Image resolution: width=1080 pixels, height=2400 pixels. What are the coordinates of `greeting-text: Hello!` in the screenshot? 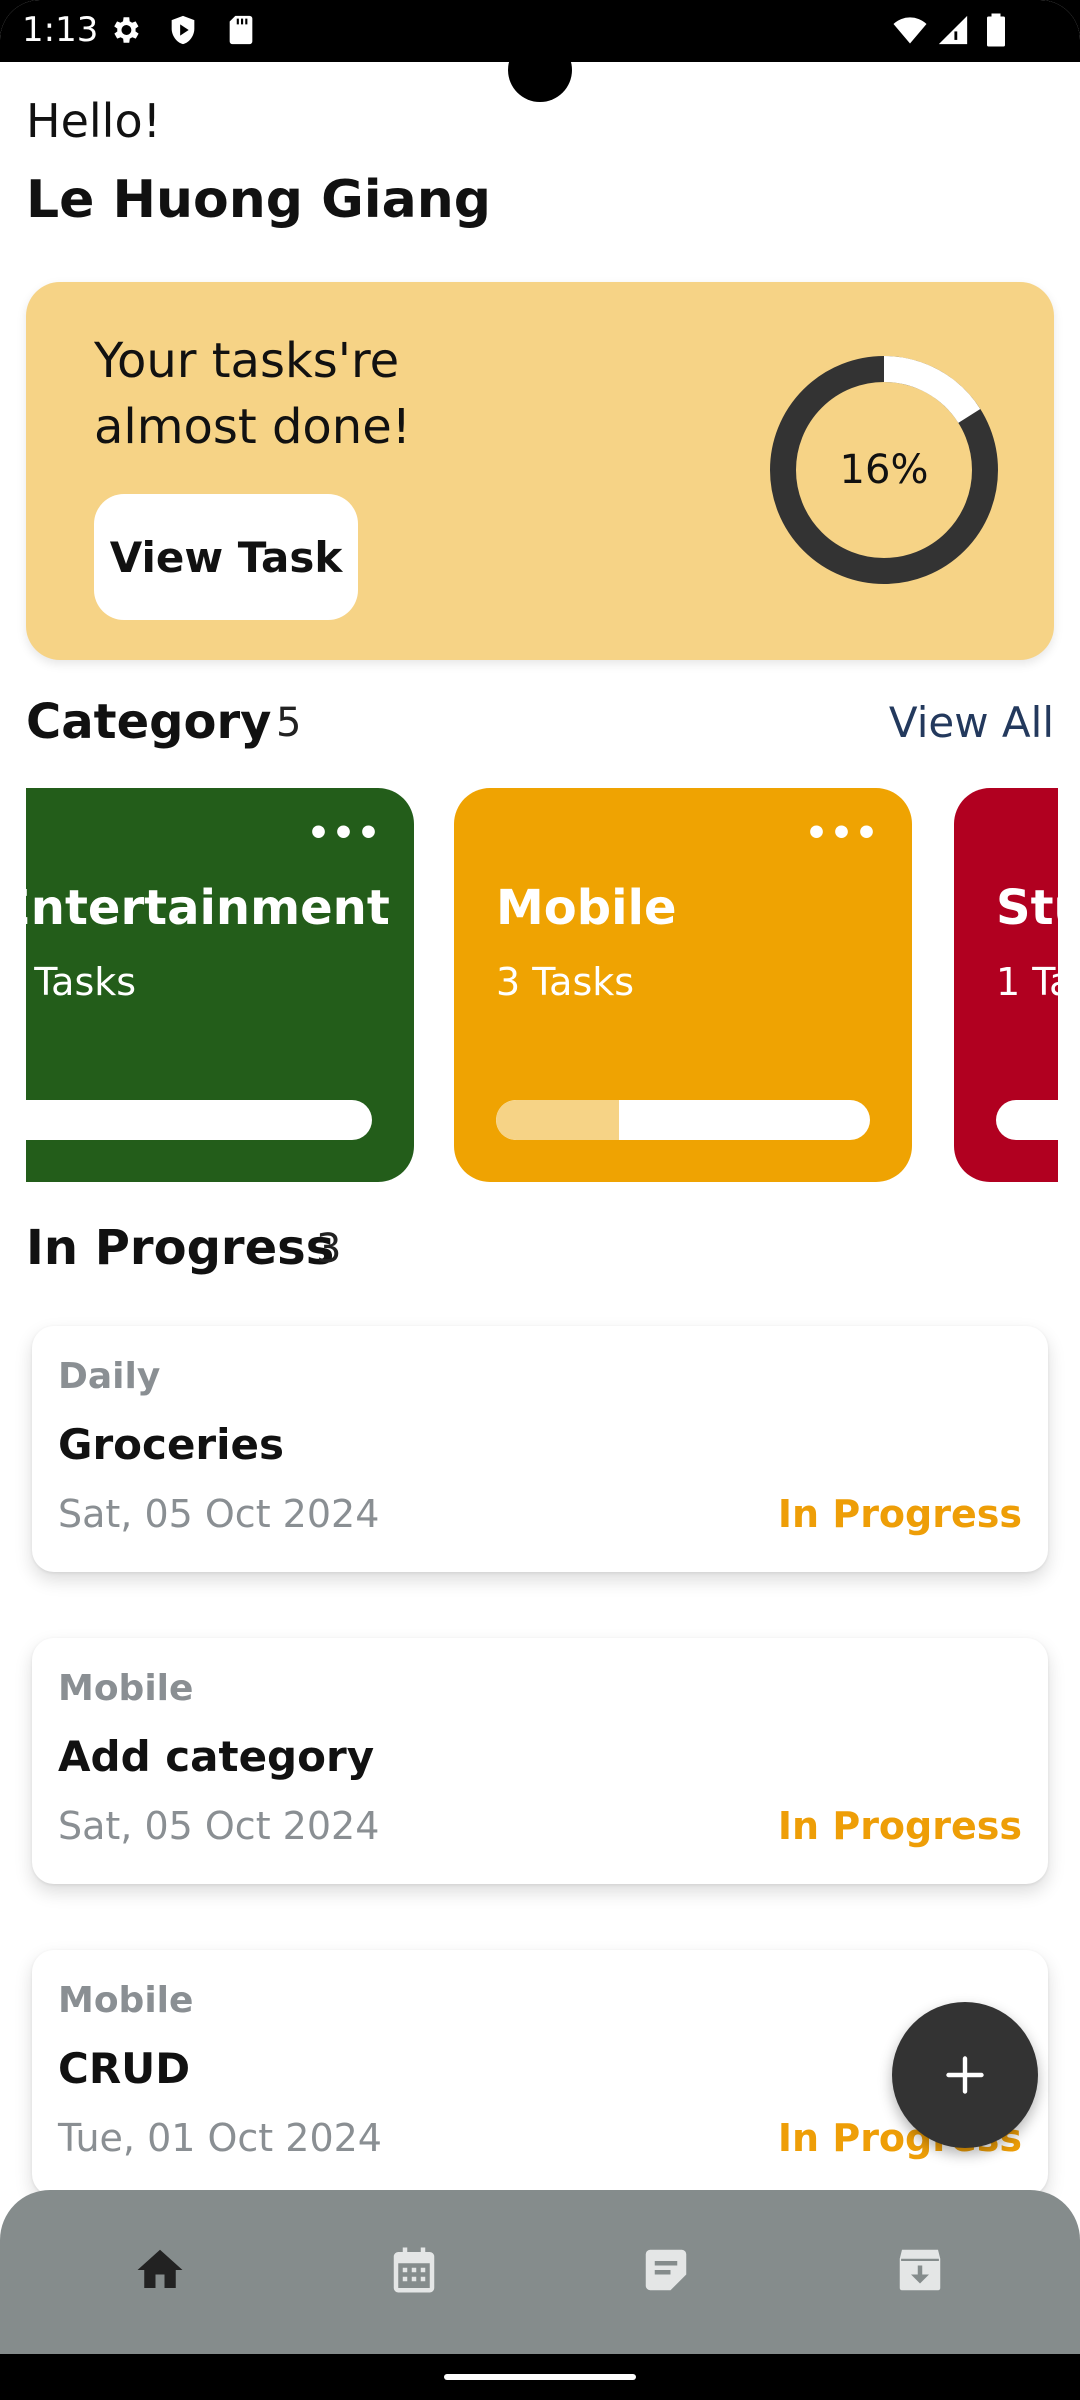 It's located at (94, 121).